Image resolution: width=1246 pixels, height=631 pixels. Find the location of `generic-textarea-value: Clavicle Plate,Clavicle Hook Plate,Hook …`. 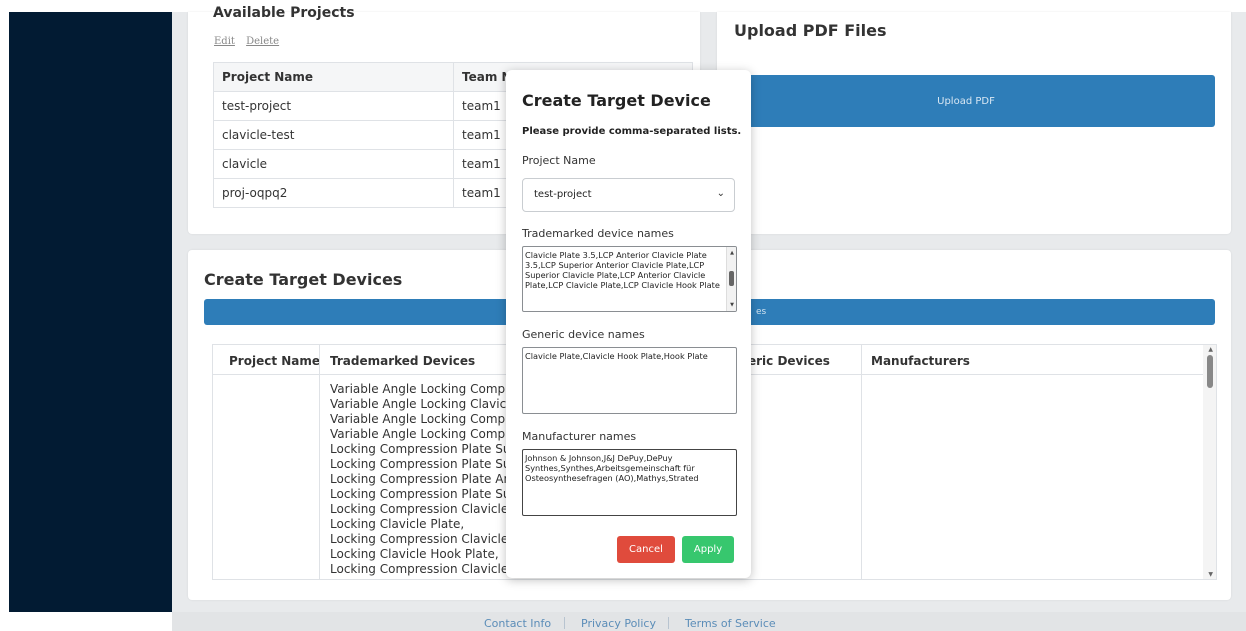

generic-textarea-value: Clavicle Plate,Clavicle Hook Plate,Hook … is located at coordinates (616, 356).